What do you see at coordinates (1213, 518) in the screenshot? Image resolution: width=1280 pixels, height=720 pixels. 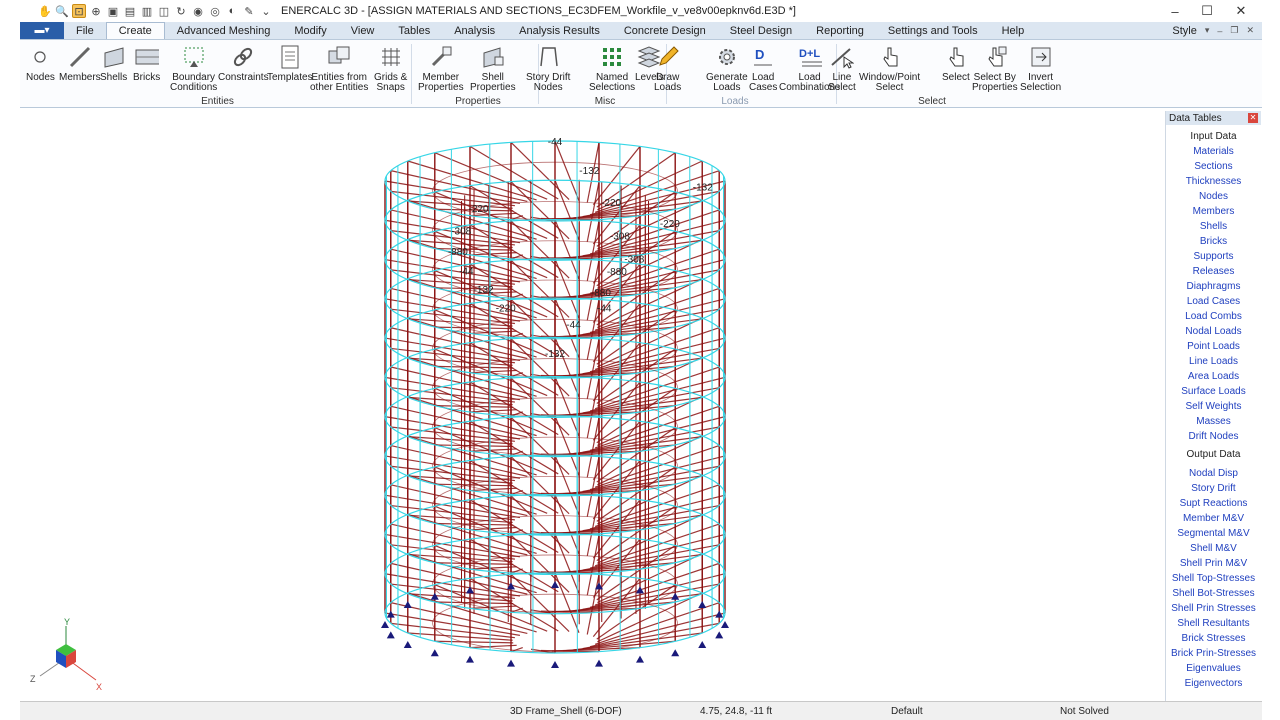 I see `result-link-member-m-v: Member M&V` at bounding box center [1213, 518].